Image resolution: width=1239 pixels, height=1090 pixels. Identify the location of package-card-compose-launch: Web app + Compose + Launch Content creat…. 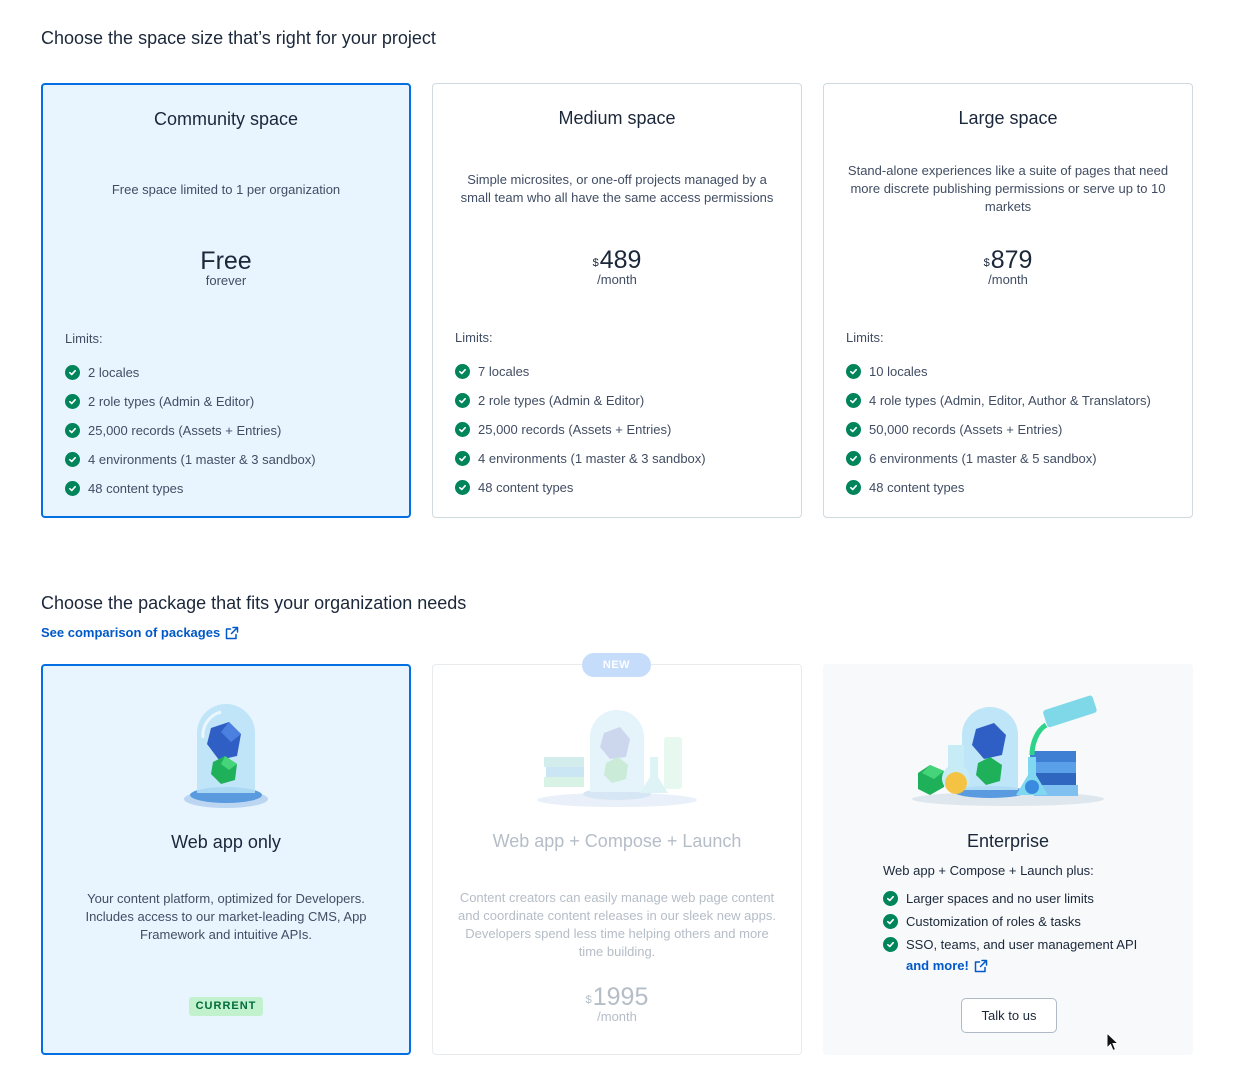
(617, 859).